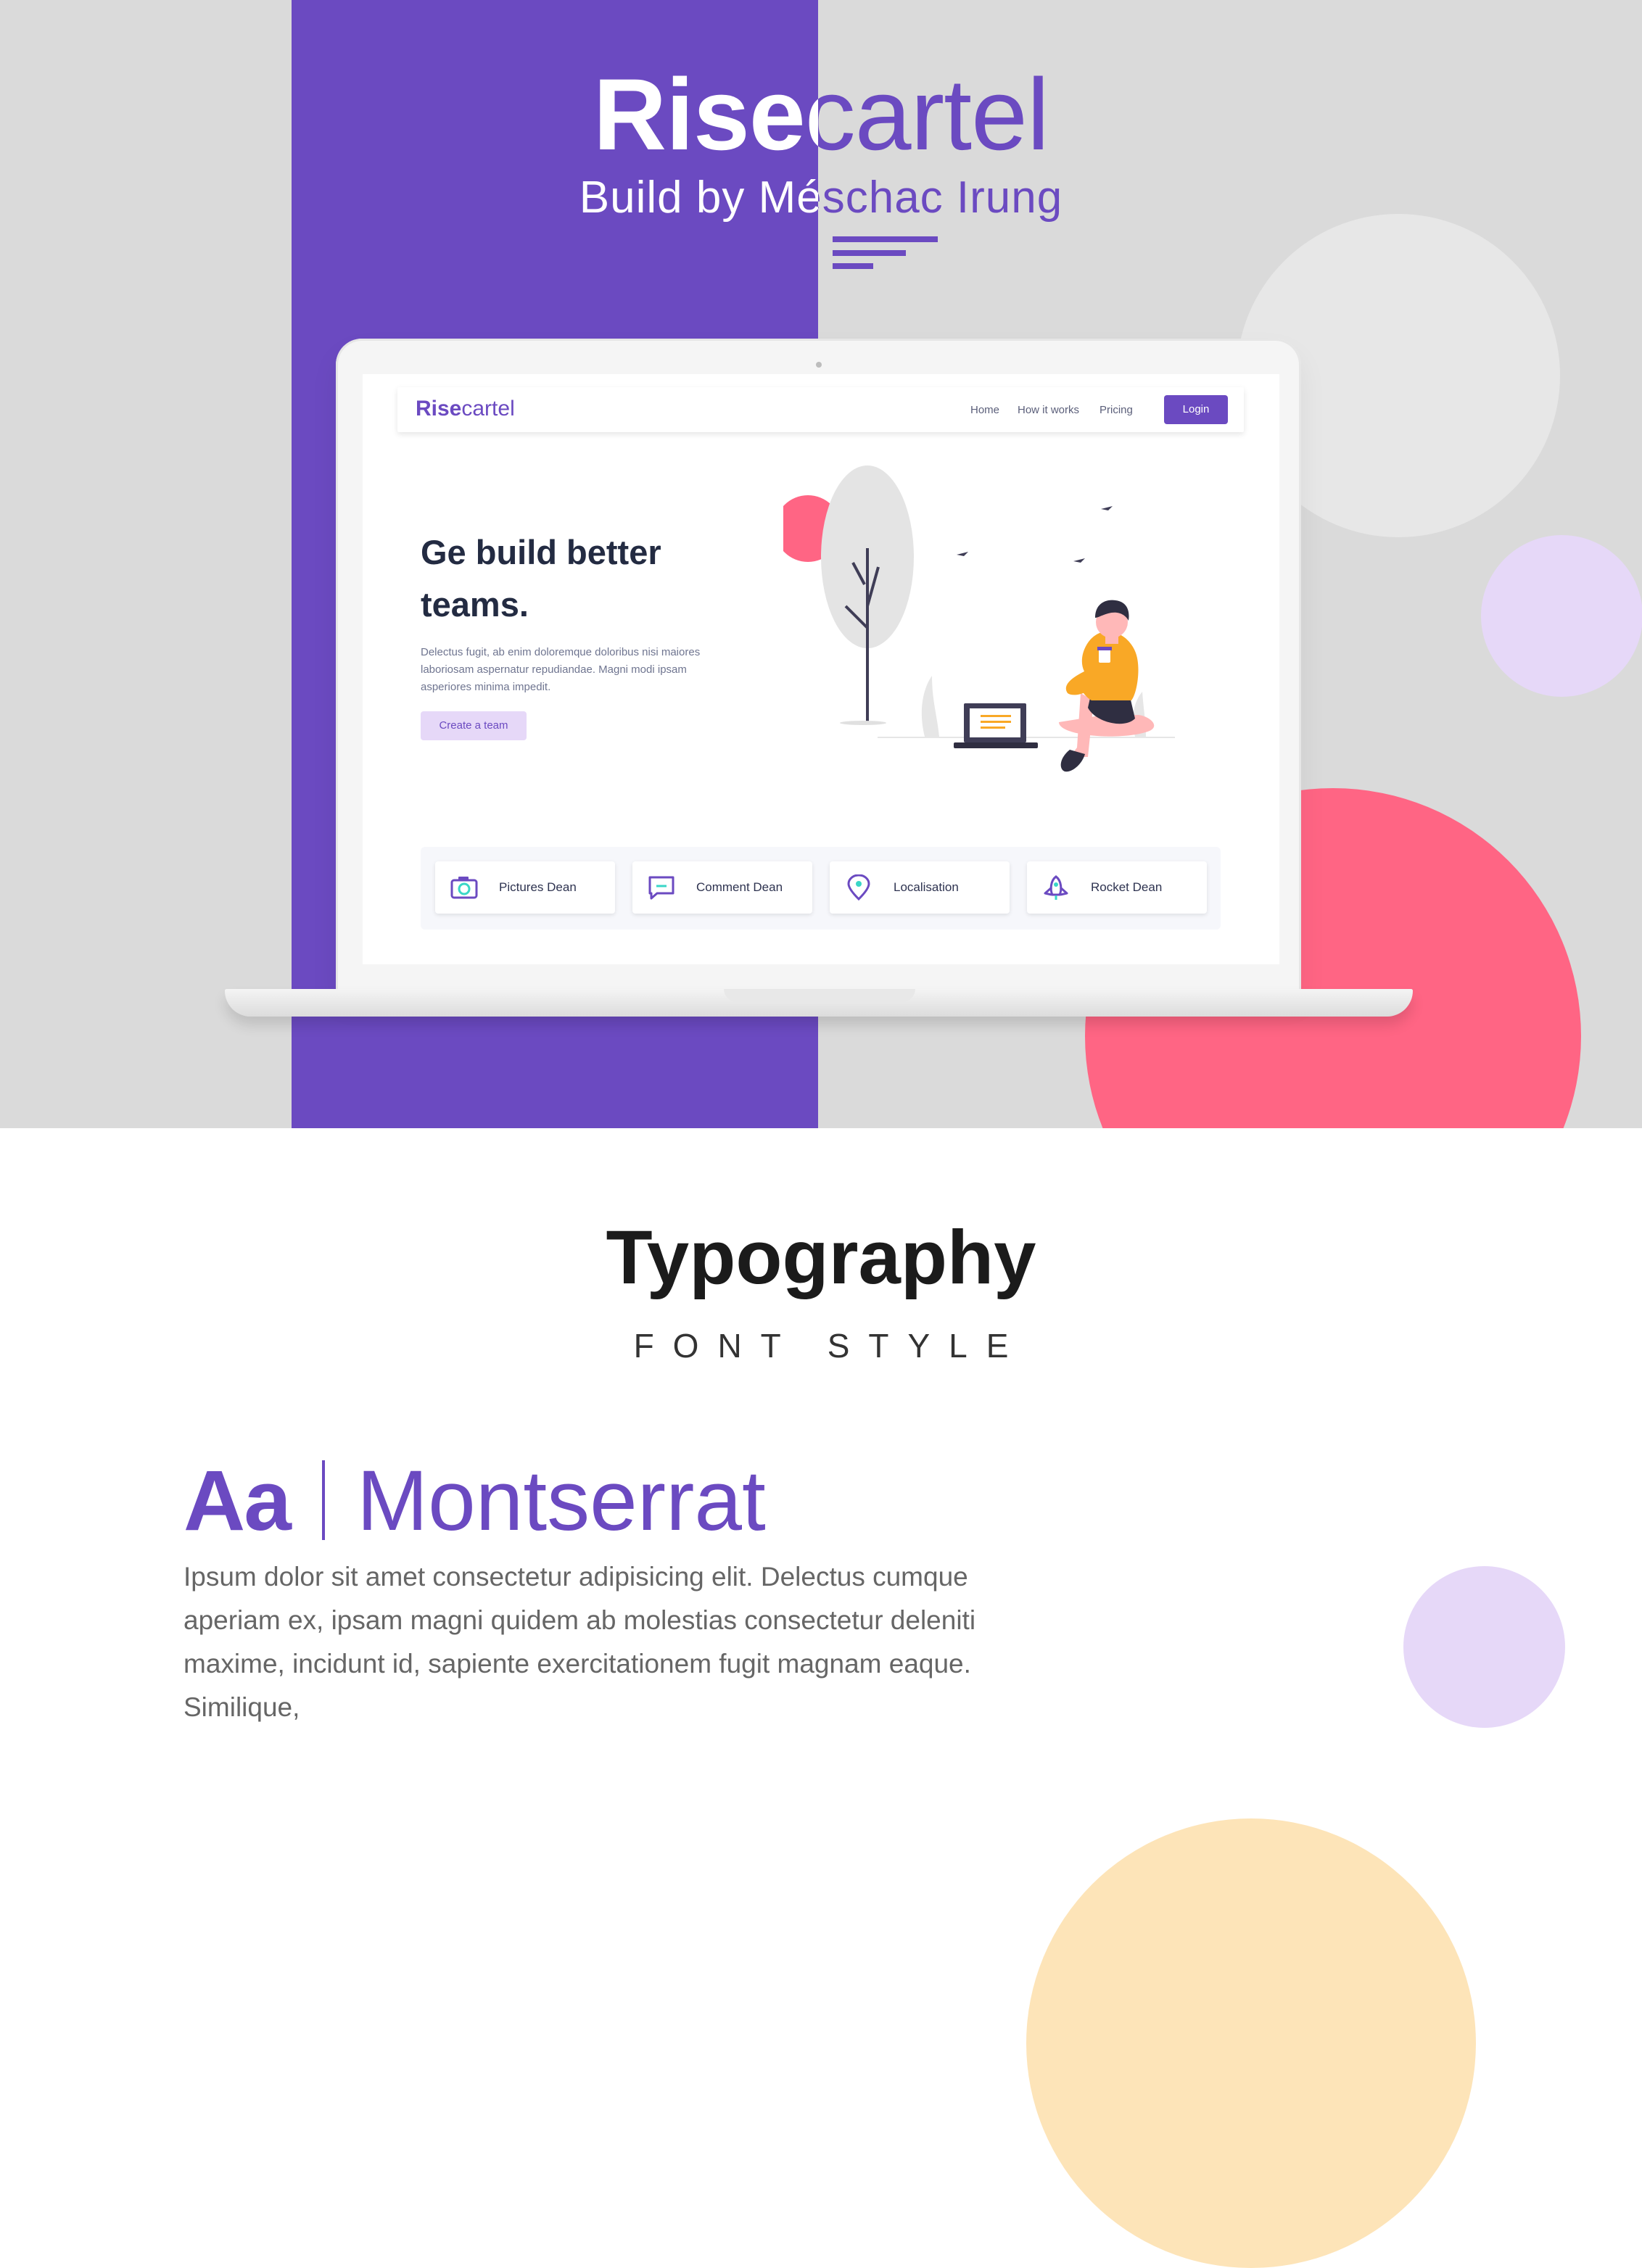 The image size is (1642, 2268). I want to click on font-sample: Aa Montserrat, so click(475, 1501).